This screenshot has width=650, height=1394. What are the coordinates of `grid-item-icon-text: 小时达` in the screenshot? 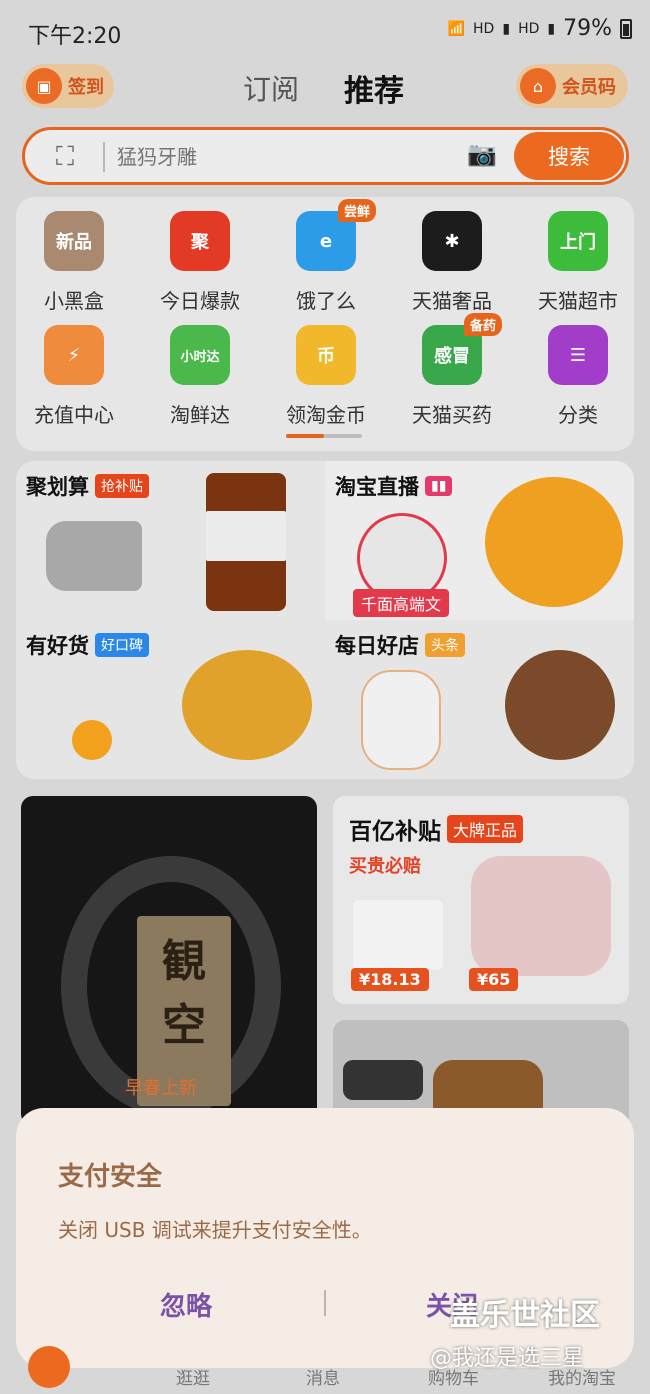 It's located at (200, 357).